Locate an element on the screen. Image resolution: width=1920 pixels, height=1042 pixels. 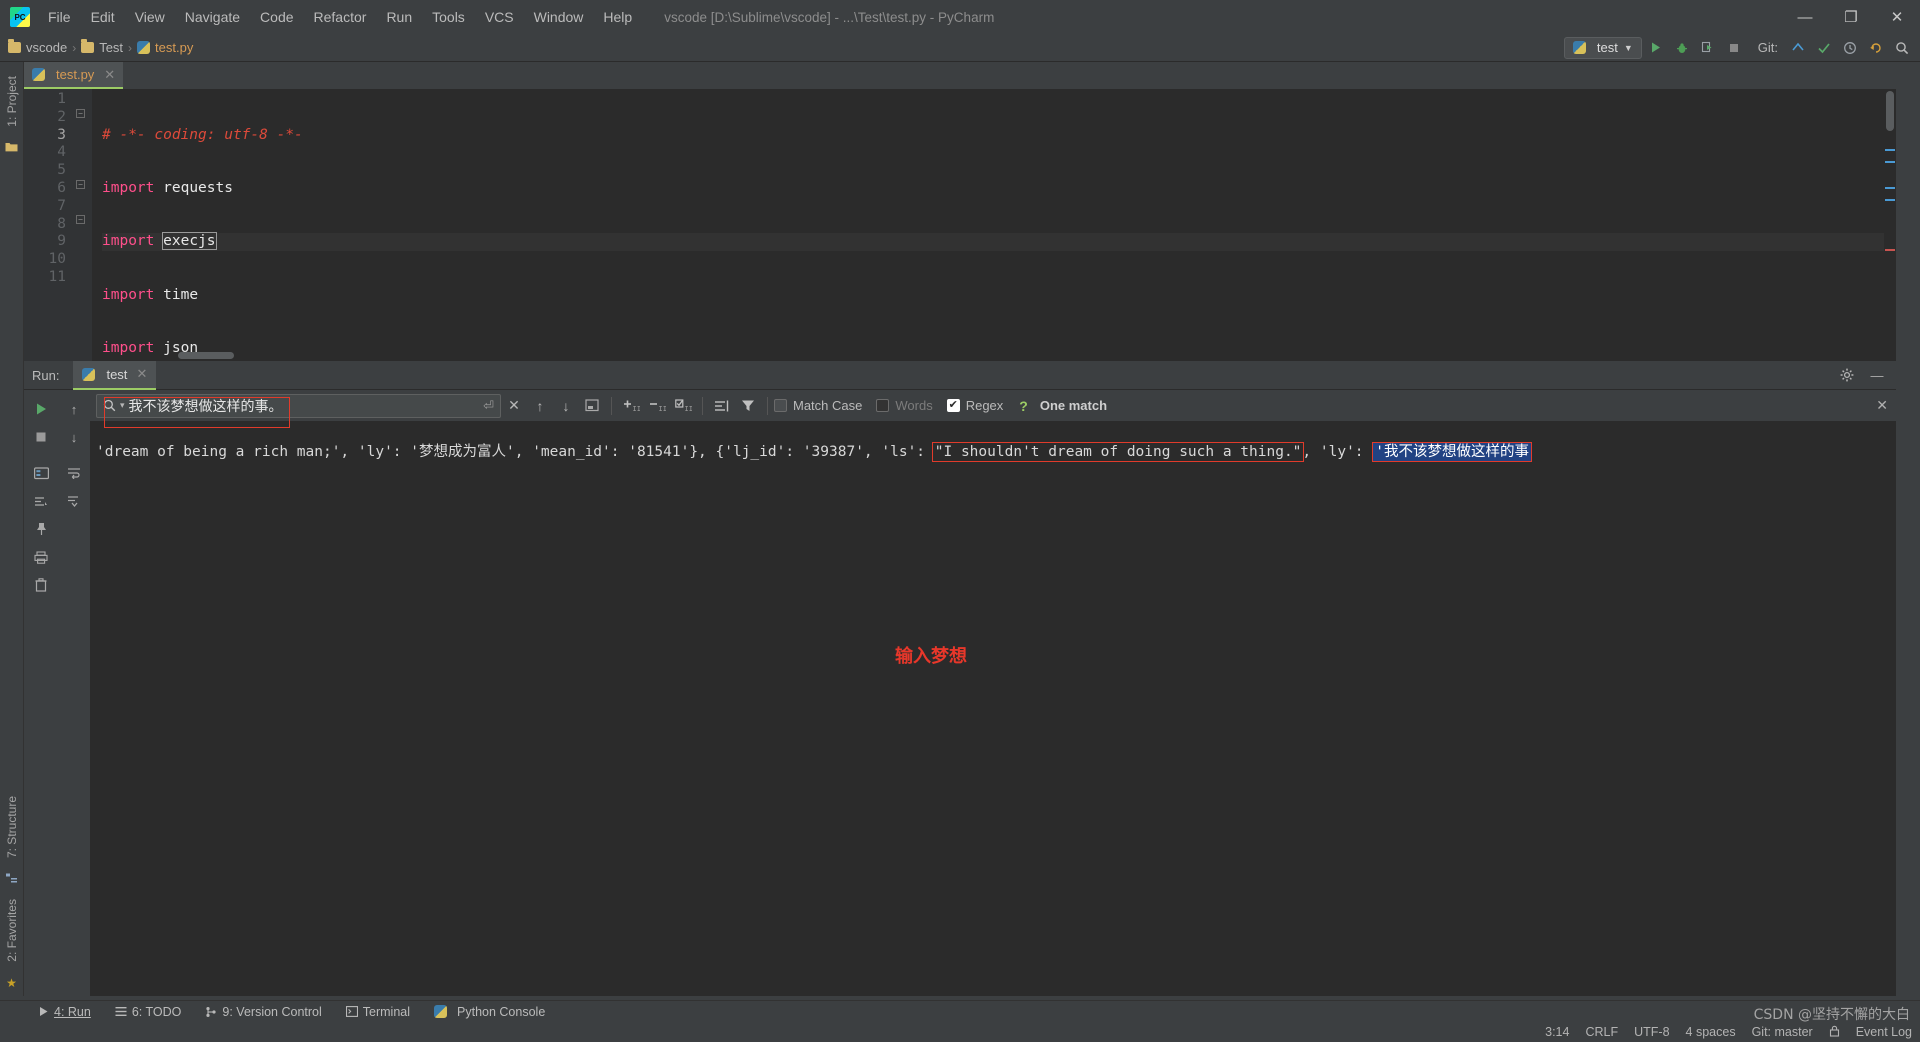
arrow-up-icon: ↑ is located at coordinates (74, 409).